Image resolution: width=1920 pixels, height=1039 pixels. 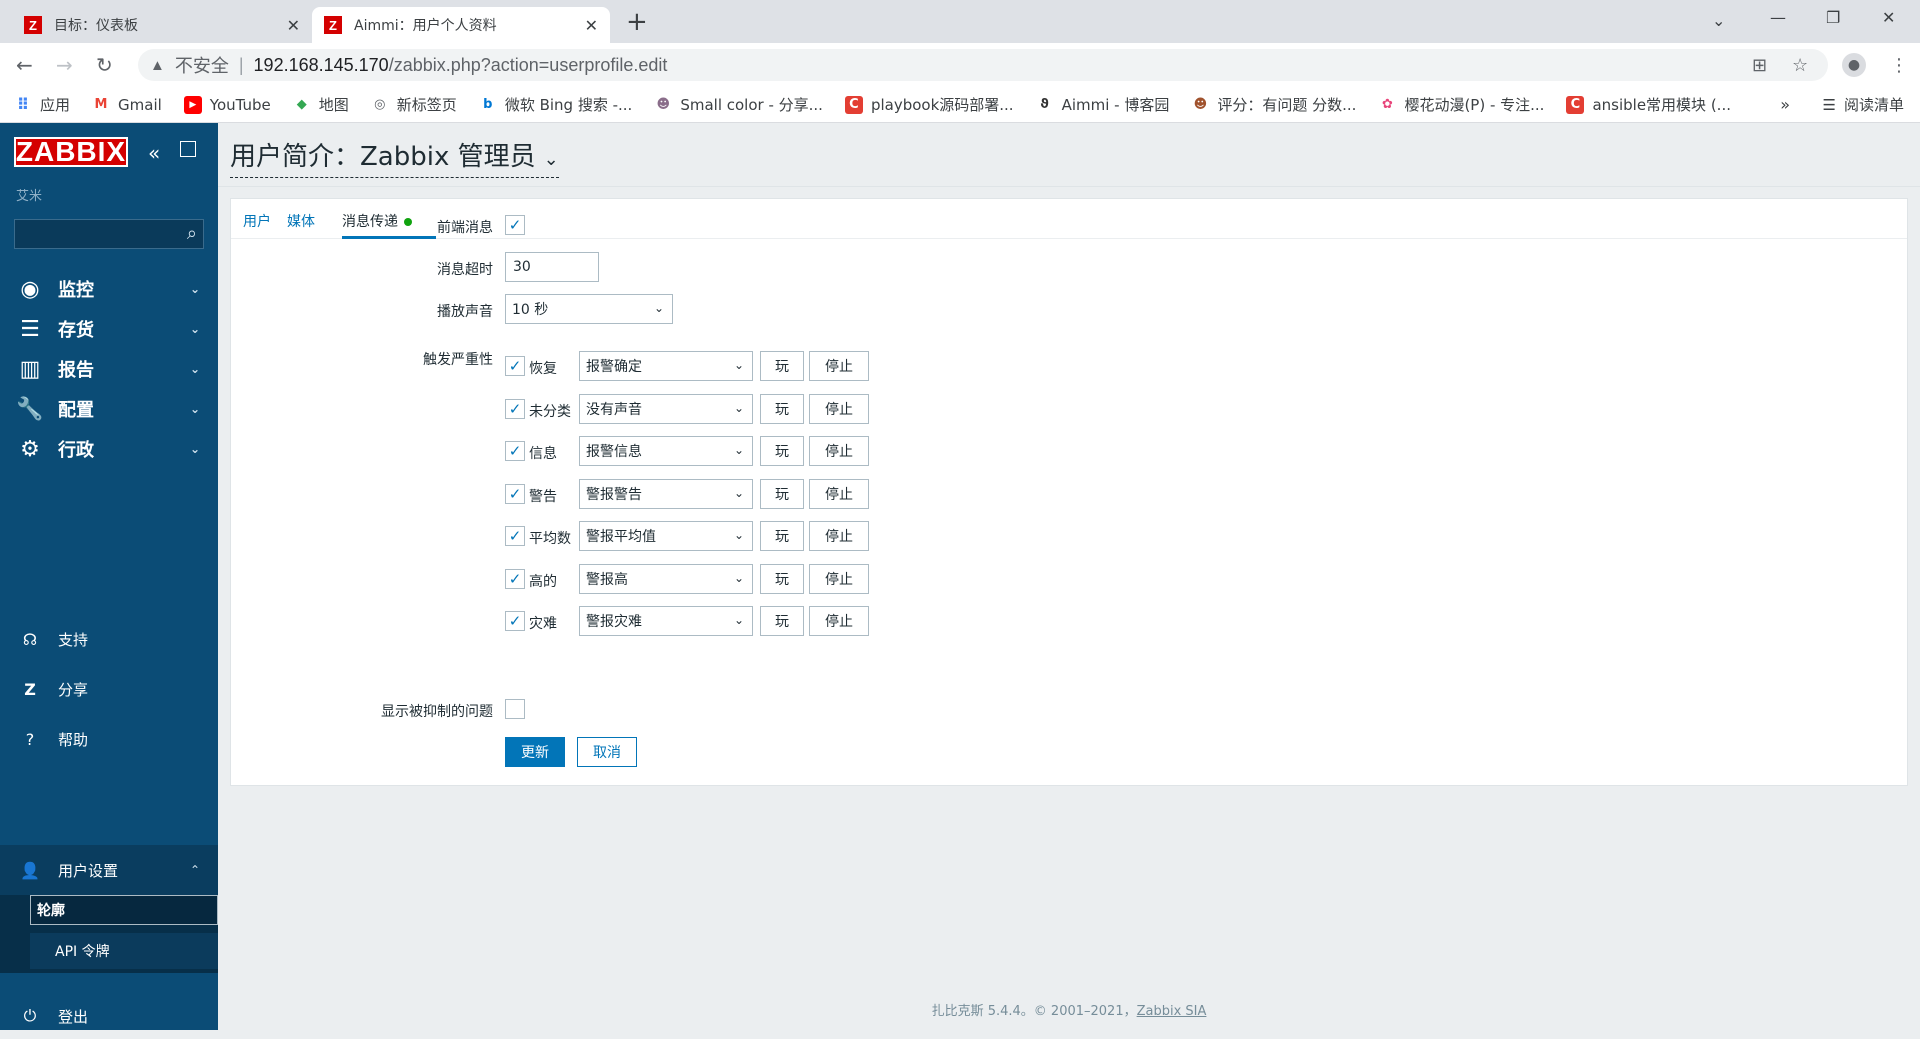 What do you see at coordinates (614, 622) in the screenshot?
I see `severity-sound-value: 警报灾难` at bounding box center [614, 622].